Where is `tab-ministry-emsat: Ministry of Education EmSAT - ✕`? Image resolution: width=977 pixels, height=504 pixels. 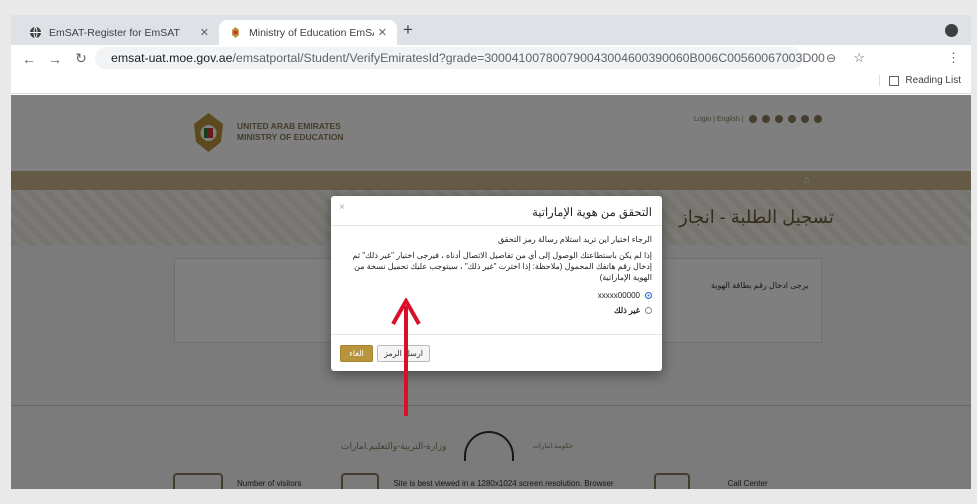 tab-ministry-emsat: Ministry of Education EmSAT - ✕ is located at coordinates (308, 32).